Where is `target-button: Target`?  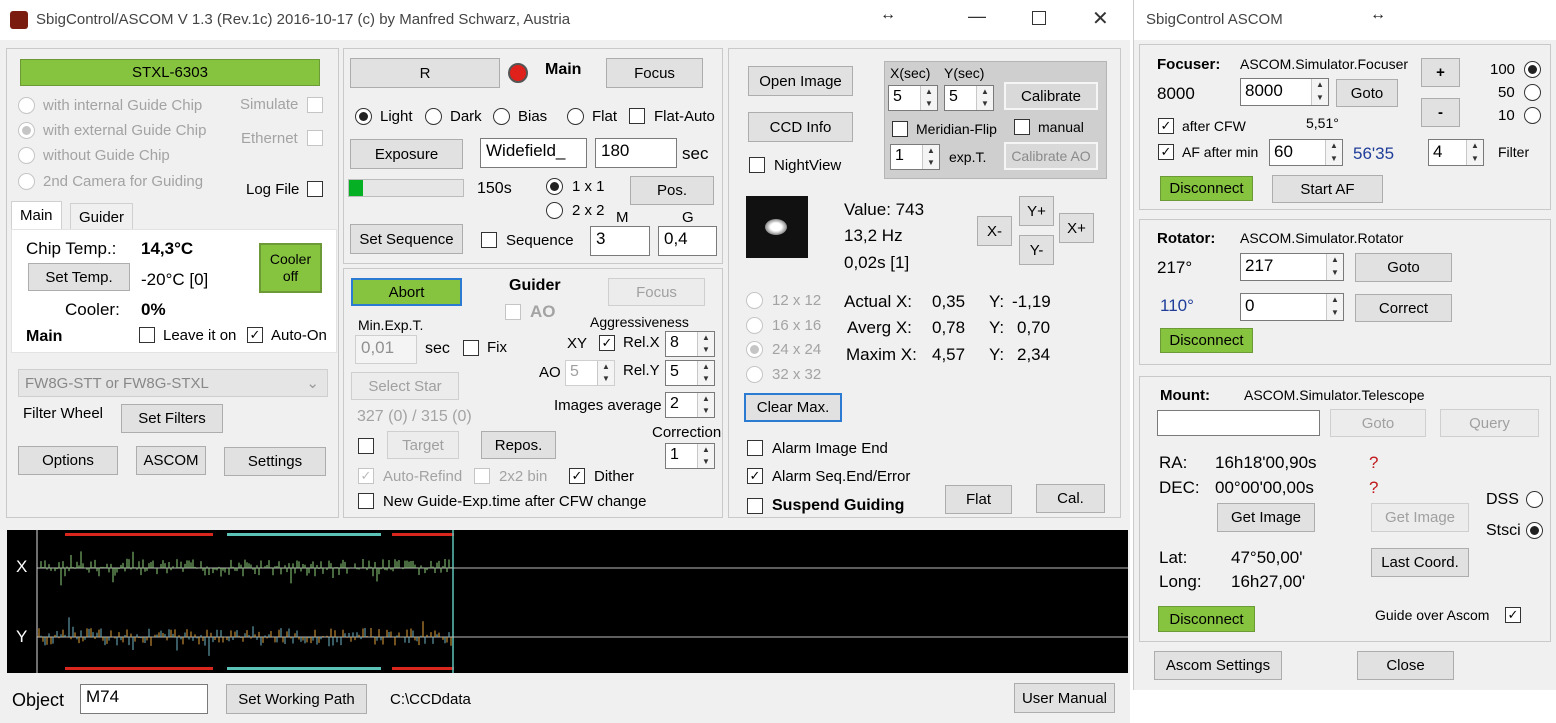 target-button: Target is located at coordinates (423, 445).